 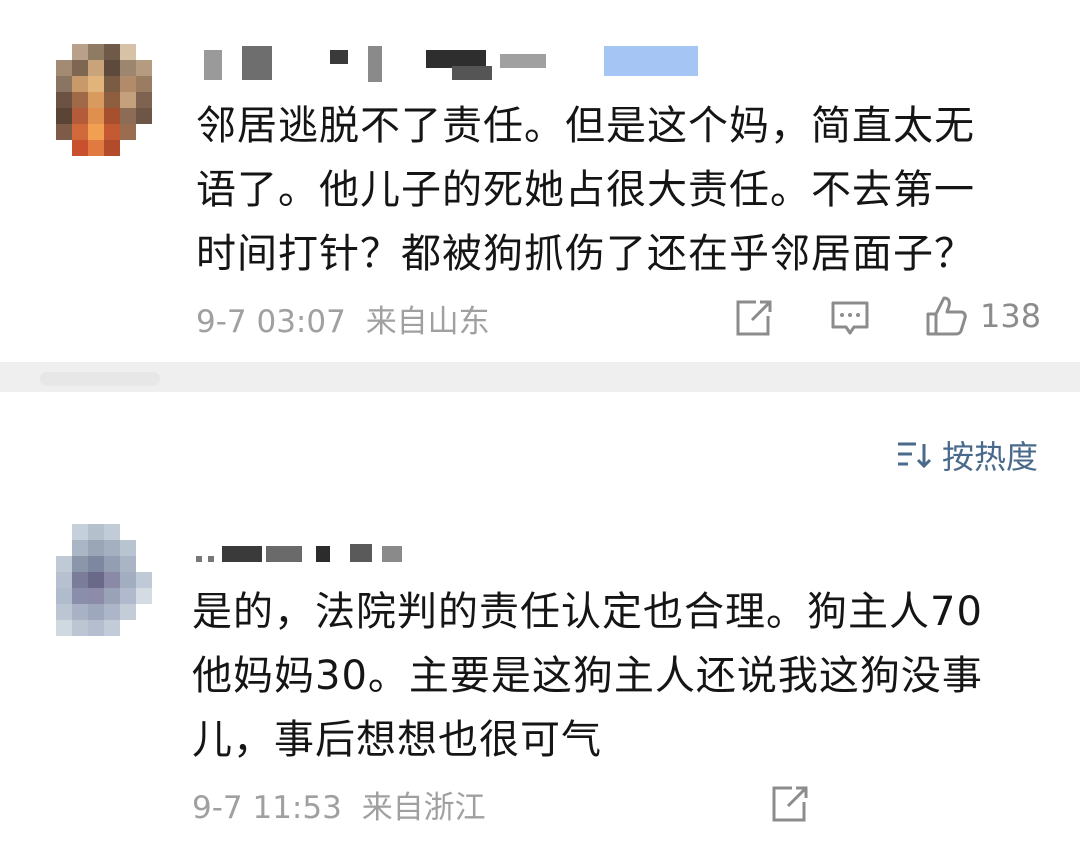 I want to click on sort-by-hot-button: 按热度, so click(x=967, y=455).